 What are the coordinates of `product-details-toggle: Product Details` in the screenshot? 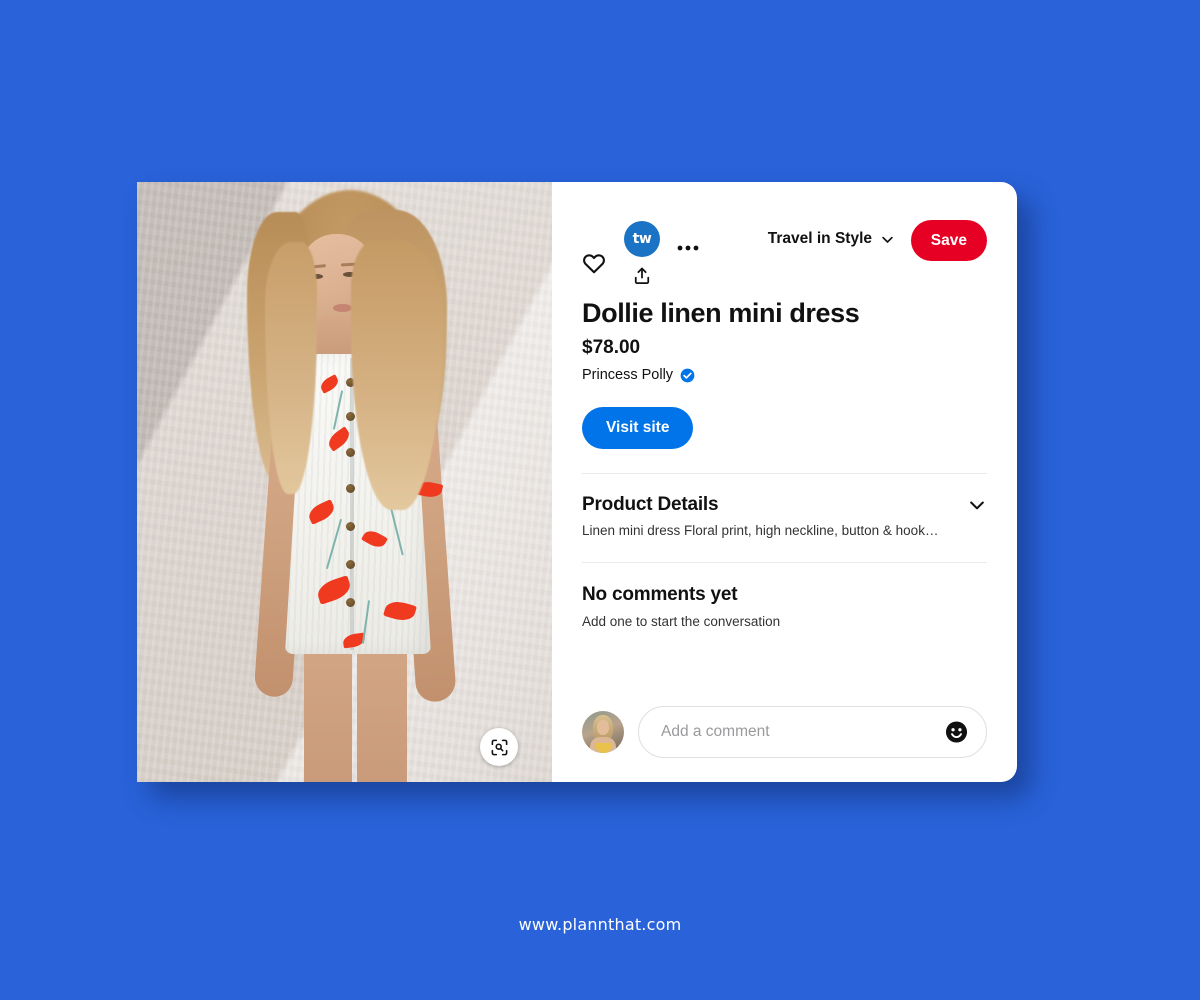 It's located at (784, 505).